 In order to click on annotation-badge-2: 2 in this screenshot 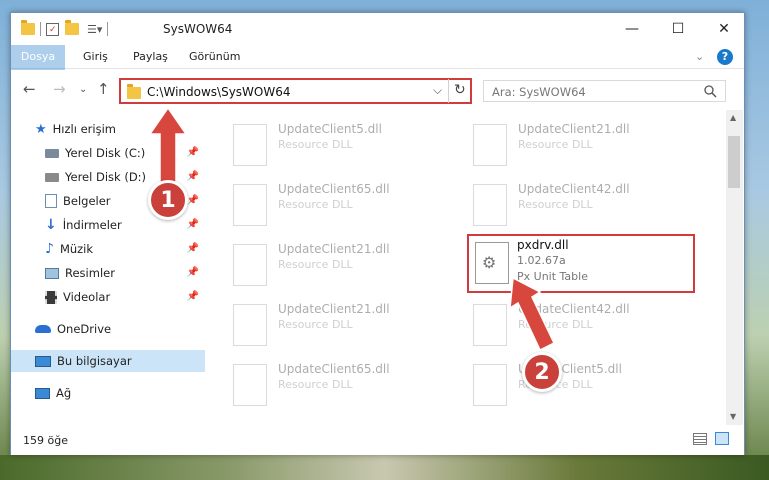, I will do `click(542, 372)`.